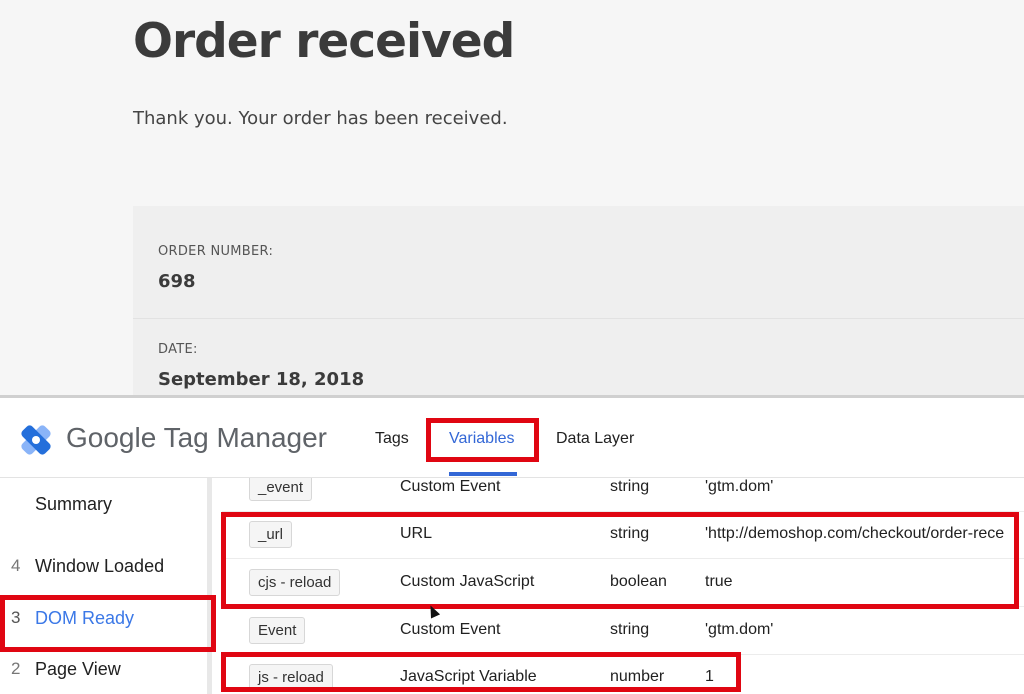  Describe the element at coordinates (103, 633) in the screenshot. I see `sidebar-item-dom-ready: 3 DOM Ready` at that location.